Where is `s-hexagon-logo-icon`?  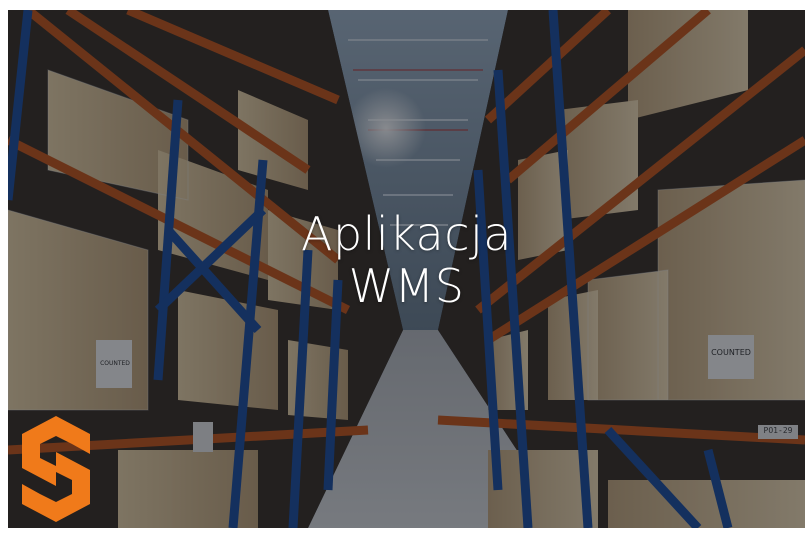 s-hexagon-logo-icon is located at coordinates (56, 469).